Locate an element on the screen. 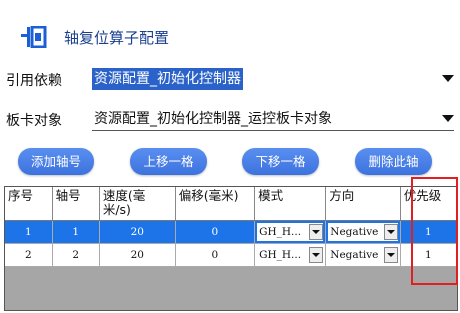 The width and height of the screenshot is (460, 313). cell-axis: 2 is located at coordinates (76, 255).